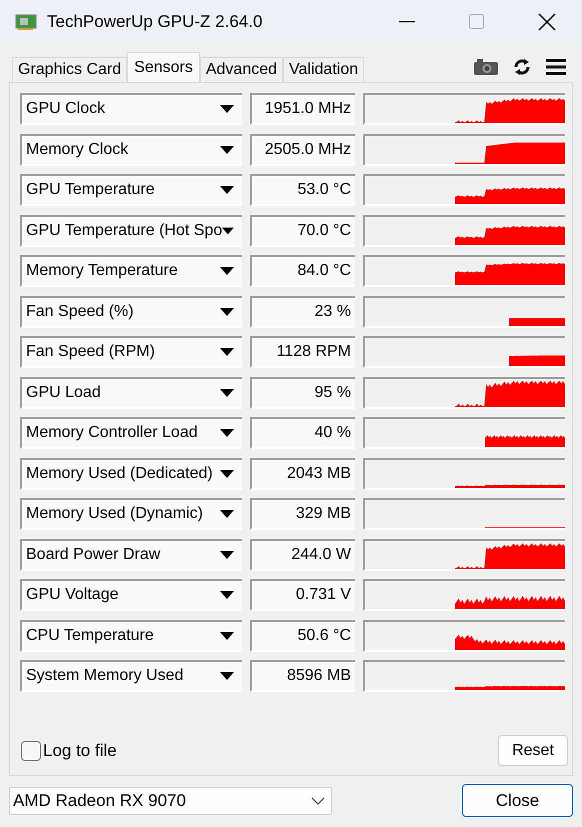 This screenshot has height=827, width=582. I want to click on sensor-select: GPU Temperature (Hot Spo, so click(131, 230).